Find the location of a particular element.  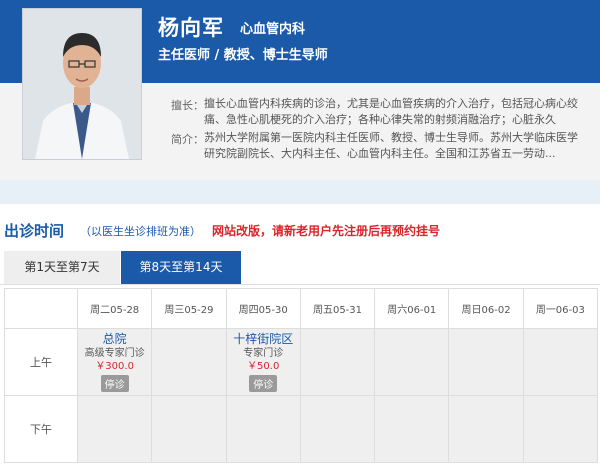

slot-cell: 十梓街院区 专家门诊 ￥50.0 停诊 is located at coordinates (263, 362).